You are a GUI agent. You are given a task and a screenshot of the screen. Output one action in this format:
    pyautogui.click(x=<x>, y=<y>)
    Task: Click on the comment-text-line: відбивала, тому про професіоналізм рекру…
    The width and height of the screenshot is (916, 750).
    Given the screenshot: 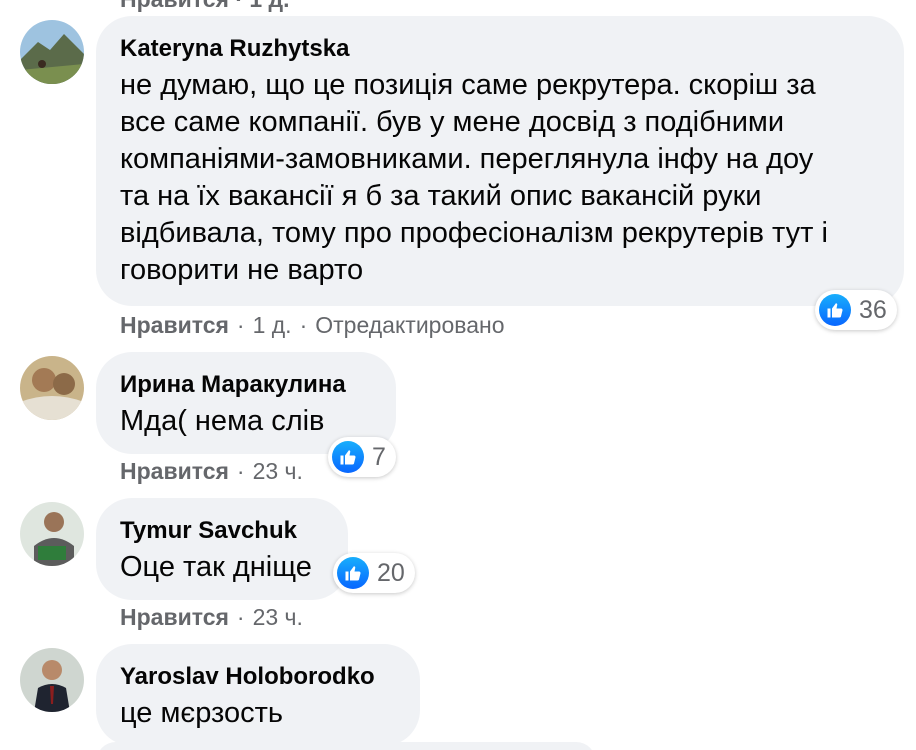 What is the action you would take?
    pyautogui.click(x=474, y=233)
    